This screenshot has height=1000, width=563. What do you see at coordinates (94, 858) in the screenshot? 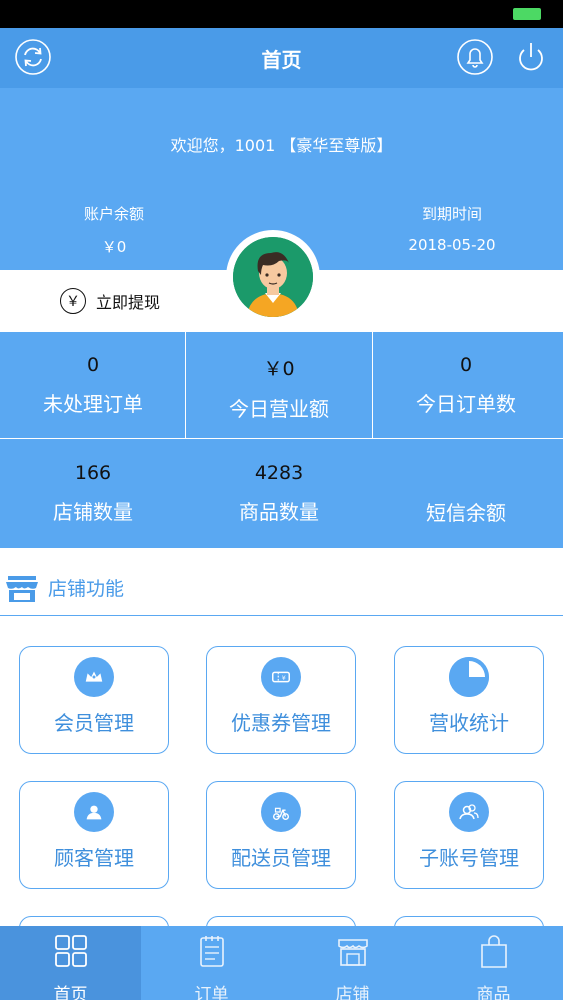
I see `tile-label: 顾客管理` at bounding box center [94, 858].